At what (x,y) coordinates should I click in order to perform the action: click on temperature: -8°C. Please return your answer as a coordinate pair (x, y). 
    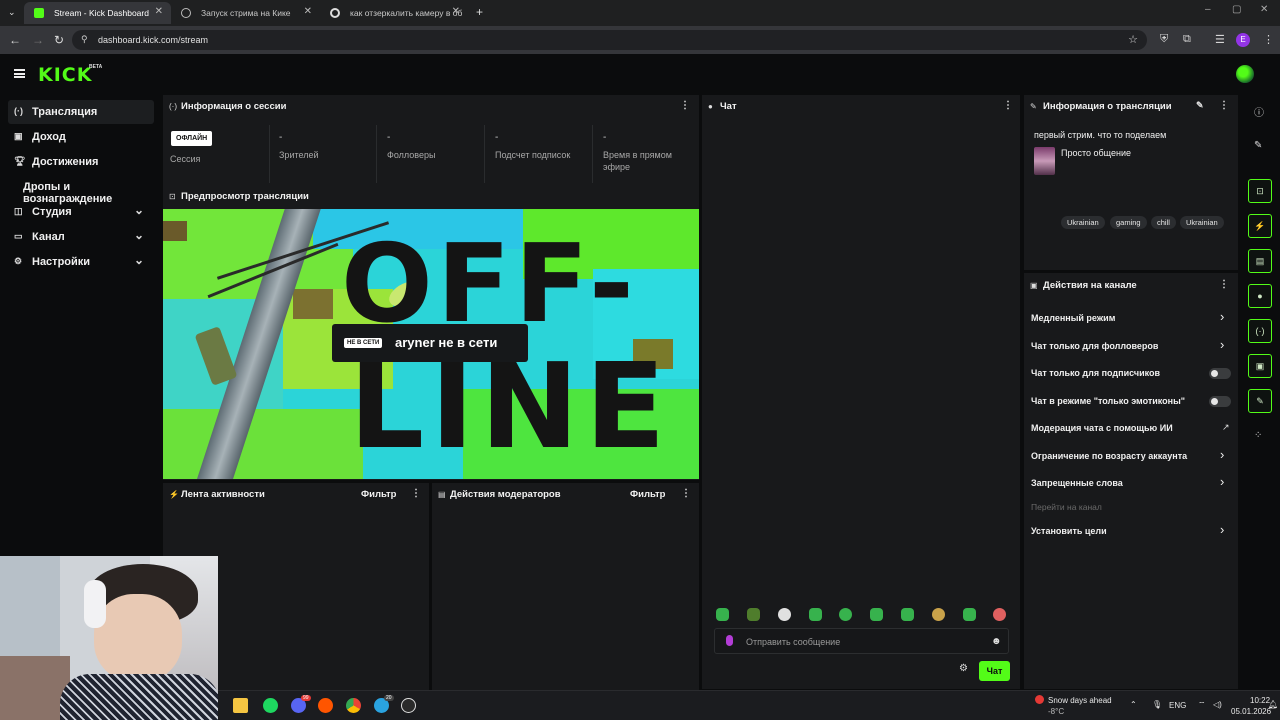
    Looking at the image, I should click on (1056, 711).